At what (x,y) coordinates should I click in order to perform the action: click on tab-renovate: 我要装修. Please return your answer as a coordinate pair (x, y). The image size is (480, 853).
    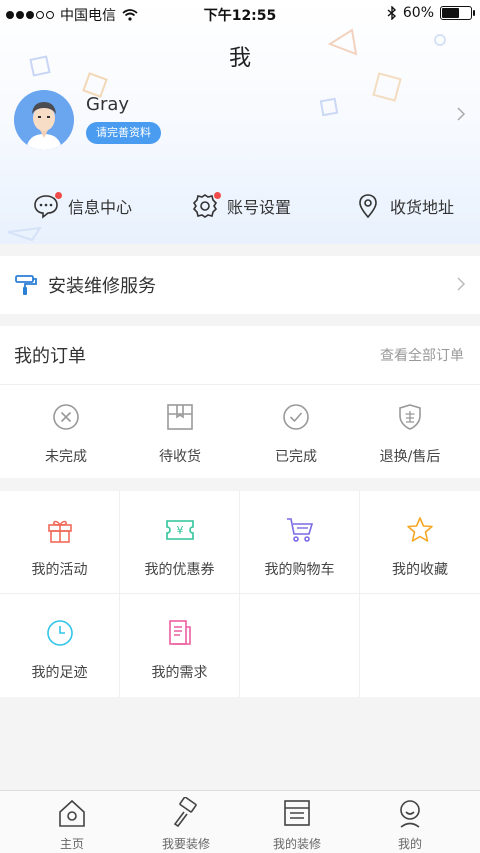
    Looking at the image, I should click on (186, 824).